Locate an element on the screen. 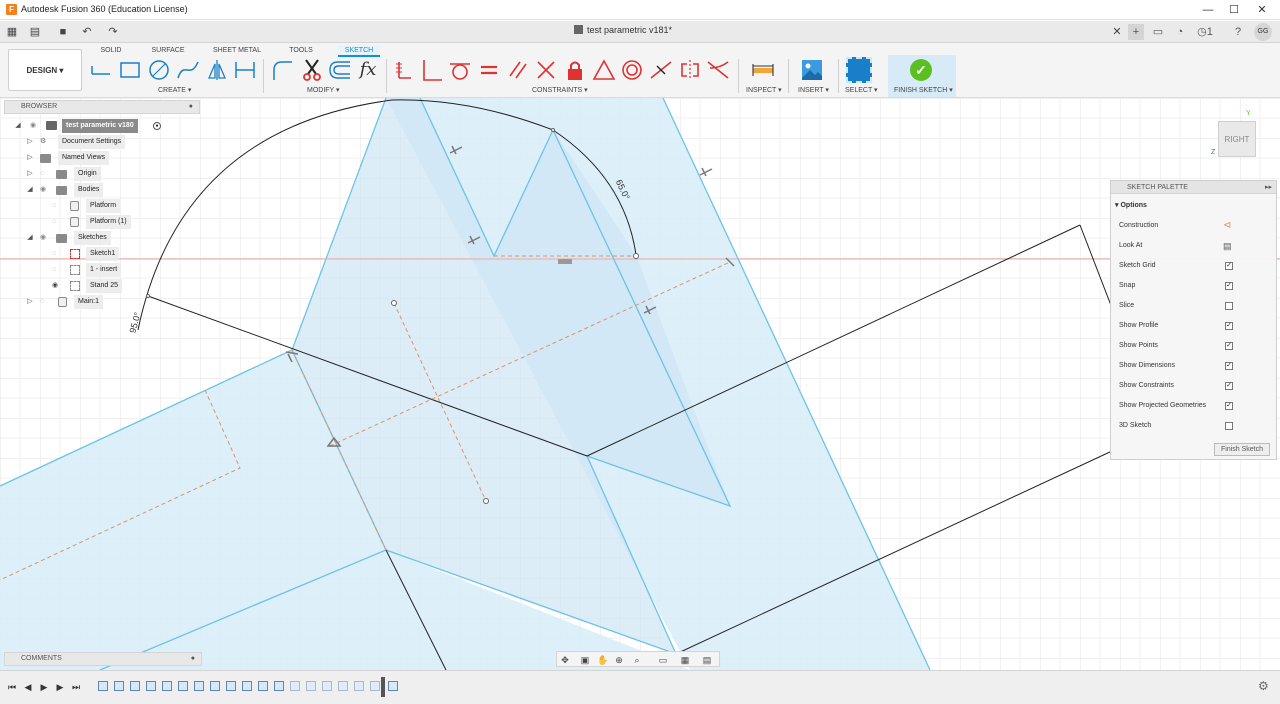 The image size is (1280, 704). grid-settings-icon: ▦ is located at coordinates (685, 660).